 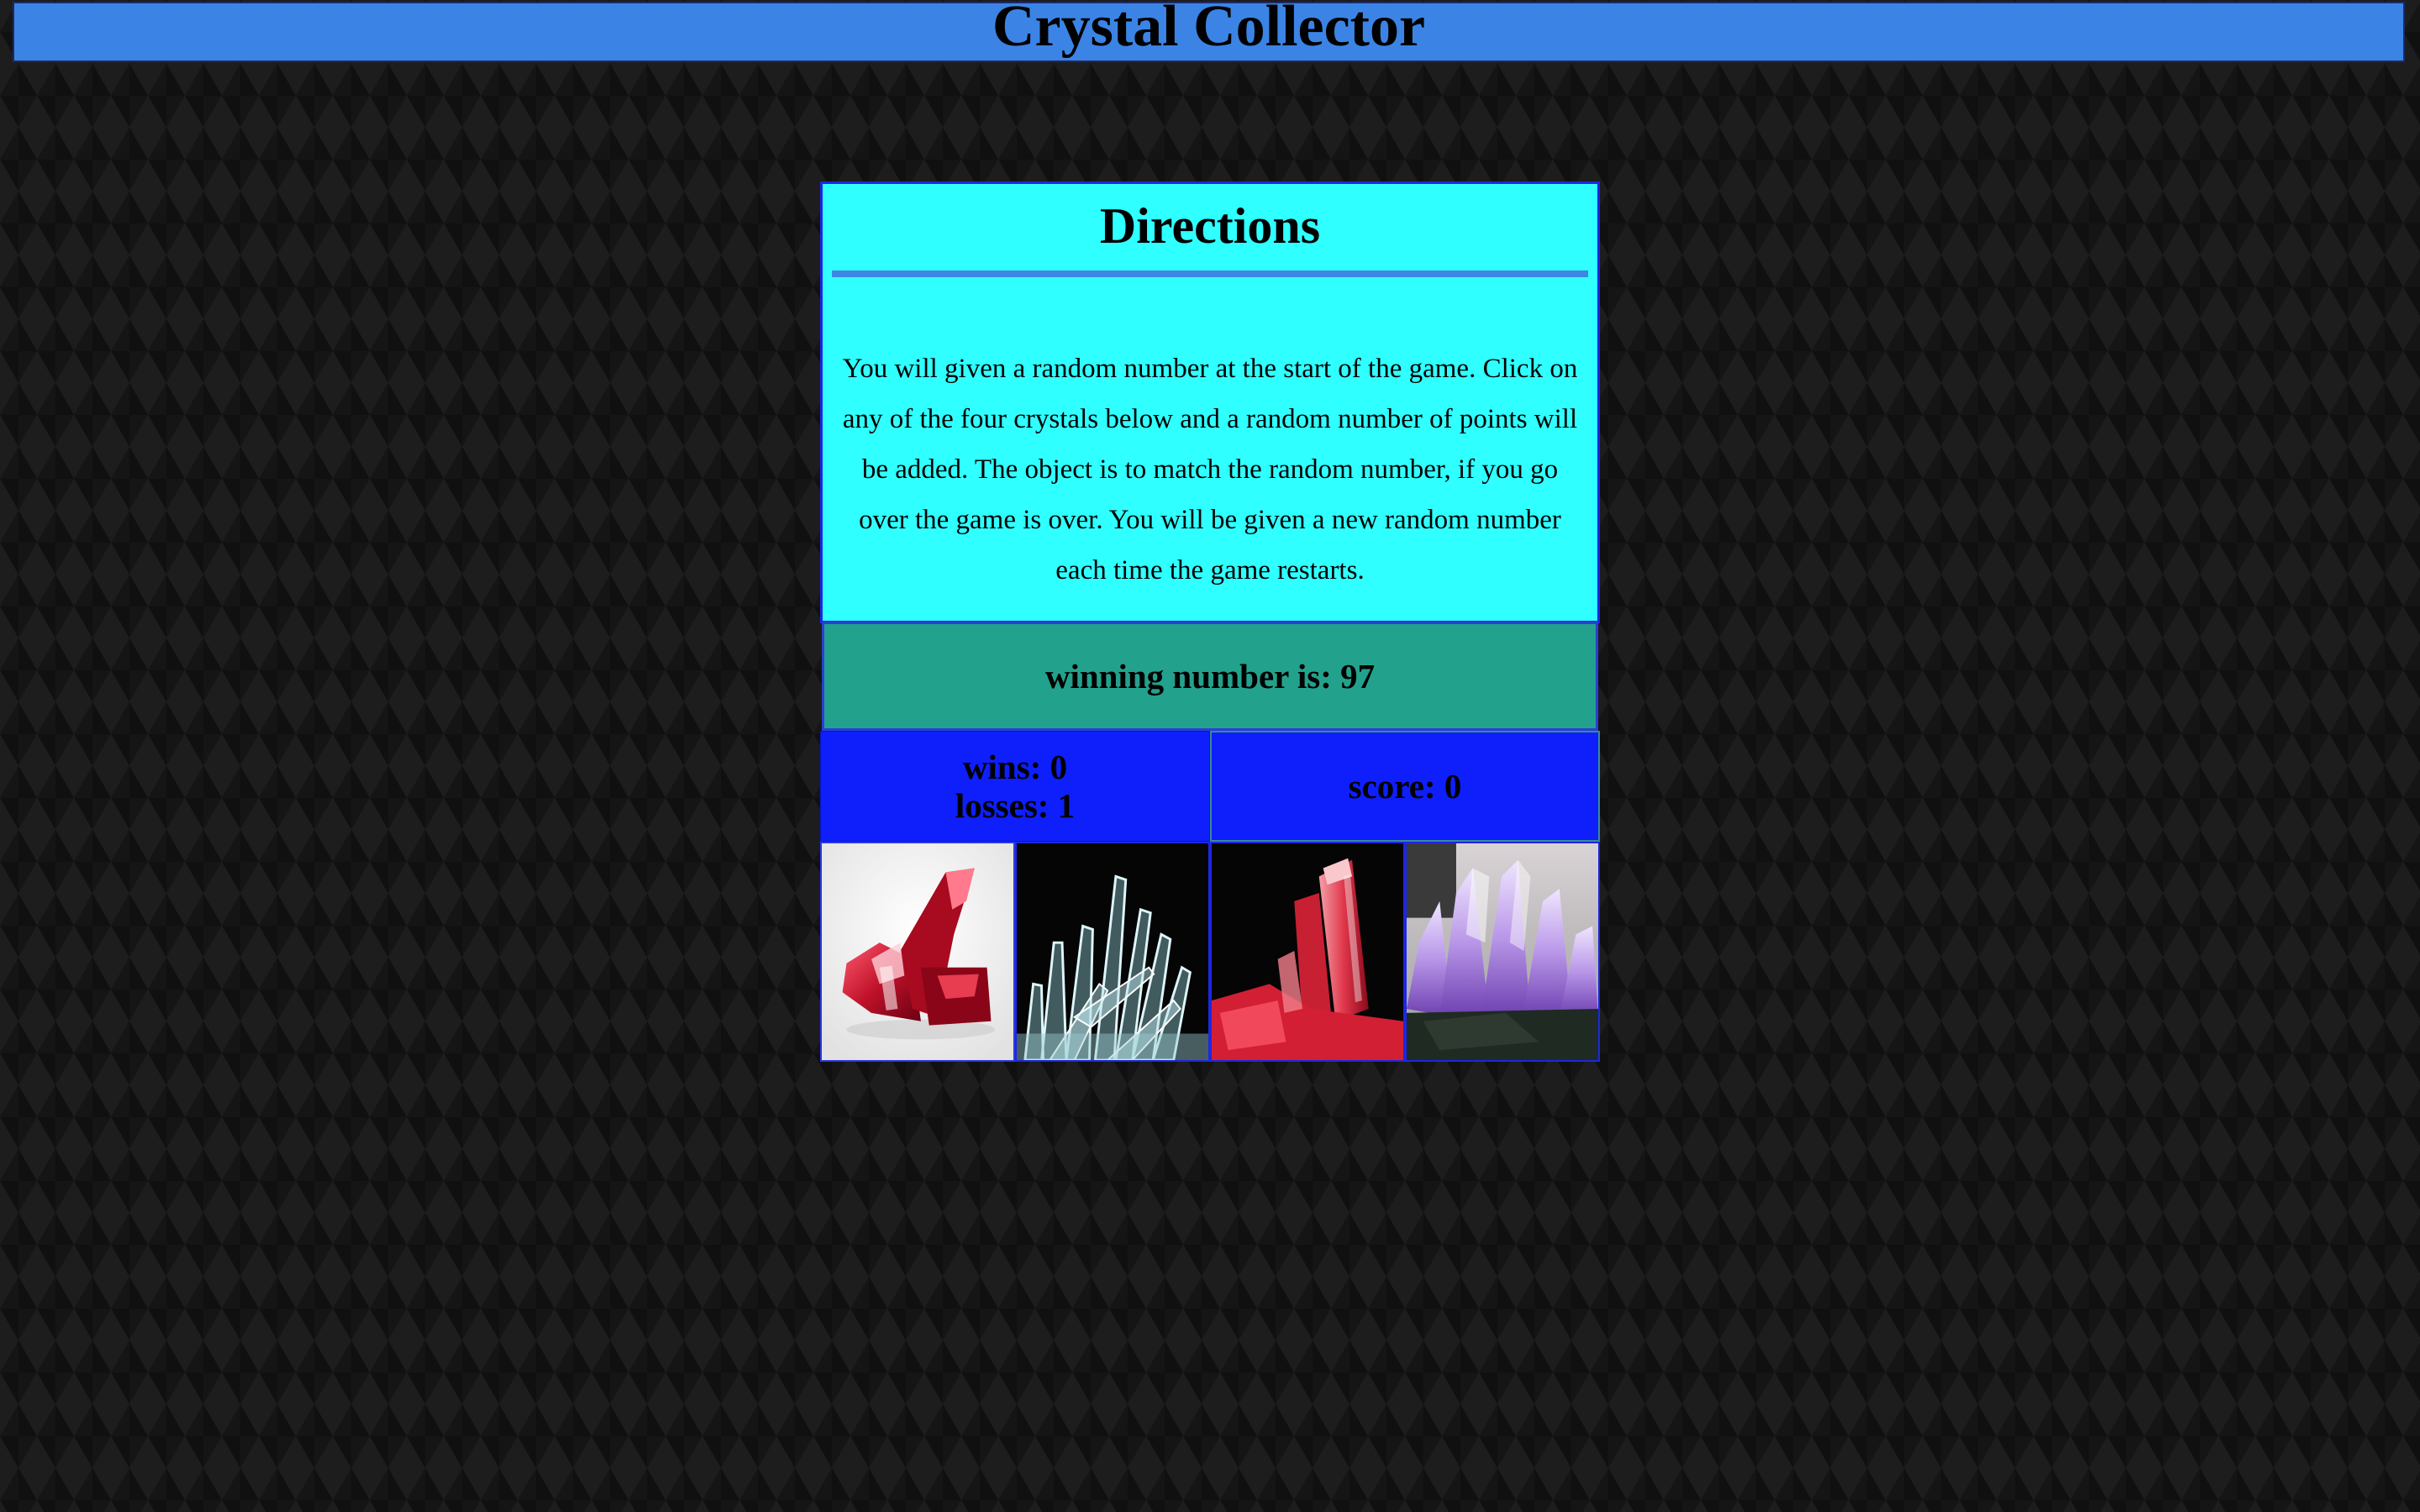 I want to click on pink-crystal-icon, so click(x=1307, y=951).